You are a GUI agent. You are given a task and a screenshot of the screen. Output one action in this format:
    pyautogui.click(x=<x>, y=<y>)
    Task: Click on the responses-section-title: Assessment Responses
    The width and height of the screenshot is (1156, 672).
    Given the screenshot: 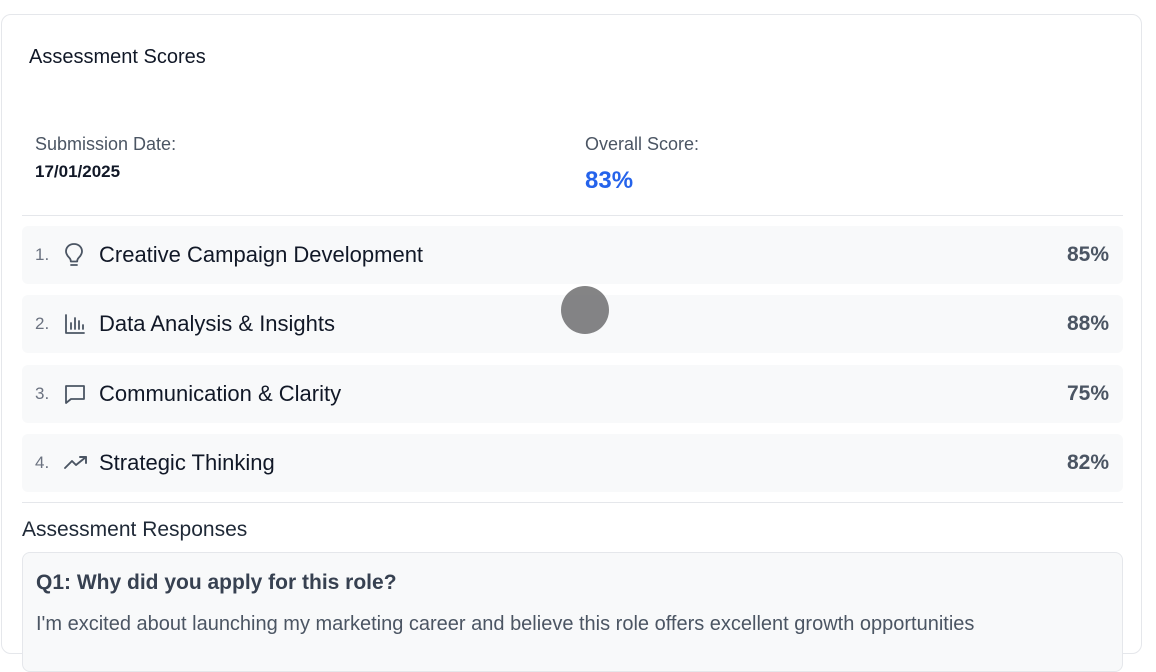 What is the action you would take?
    pyautogui.click(x=135, y=529)
    